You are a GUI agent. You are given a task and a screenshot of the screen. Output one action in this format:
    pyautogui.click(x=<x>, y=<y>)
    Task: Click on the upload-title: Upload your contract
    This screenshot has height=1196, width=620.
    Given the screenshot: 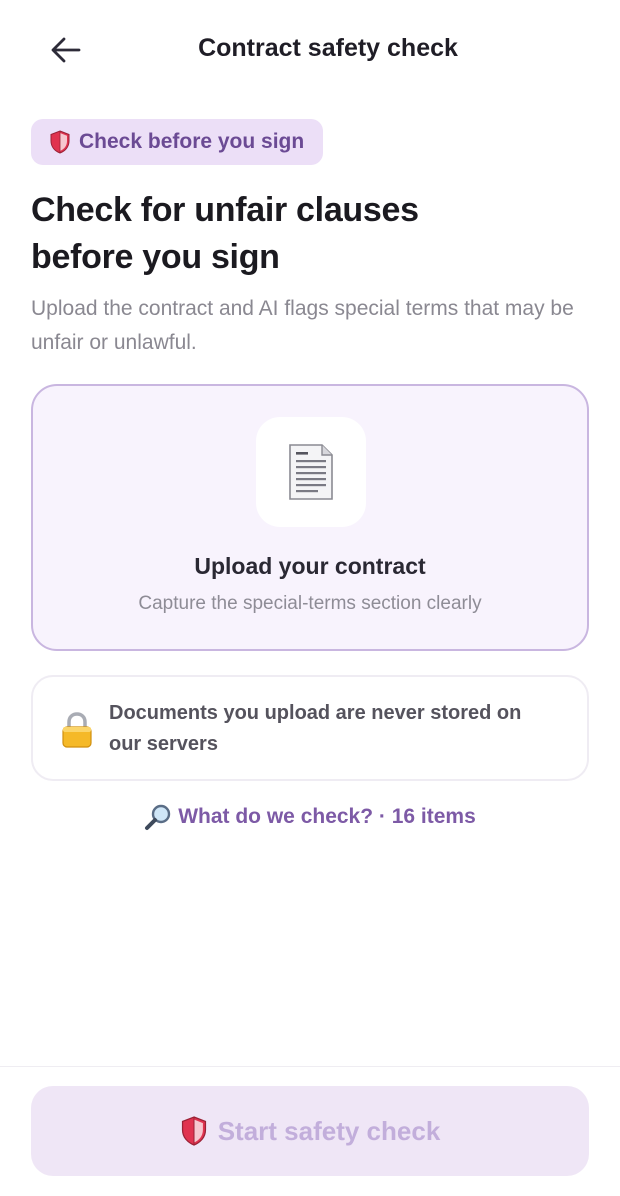 What is the action you would take?
    pyautogui.click(x=310, y=566)
    